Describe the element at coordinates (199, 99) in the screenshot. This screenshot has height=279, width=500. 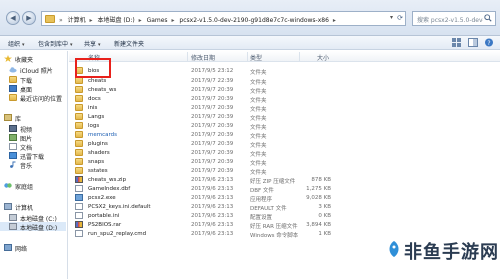
I see `file-row-docs: docs 2017/9/7 20:39 文件夹` at that location.